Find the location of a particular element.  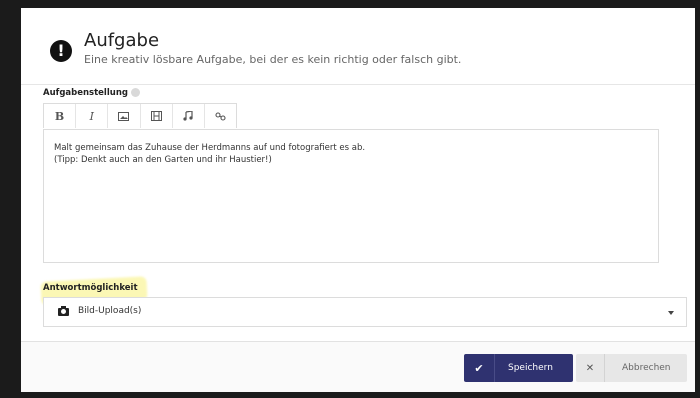

answer-label: Antwortmöglichkeit is located at coordinates (90, 288).